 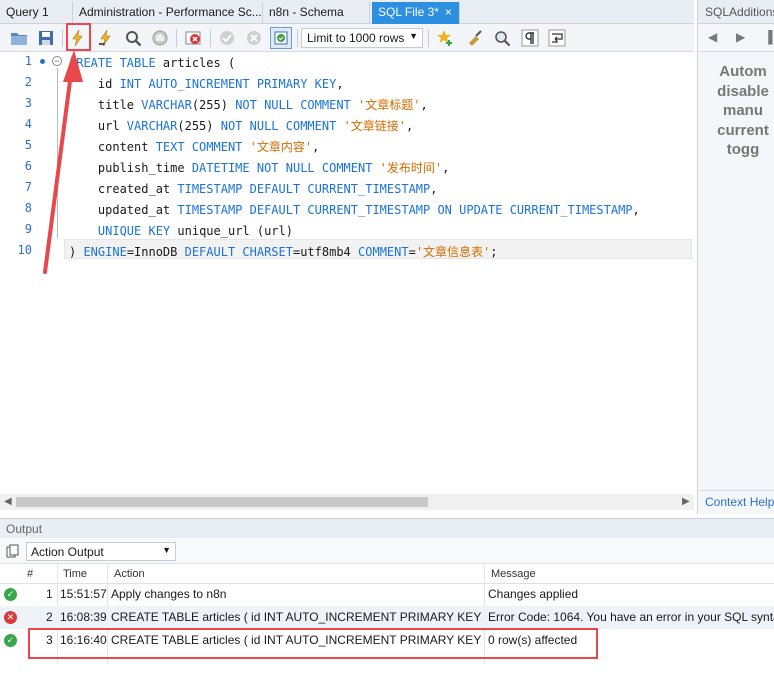 I want to click on tab-sql-file-3: SQL File 3* ×, so click(x=416, y=13).